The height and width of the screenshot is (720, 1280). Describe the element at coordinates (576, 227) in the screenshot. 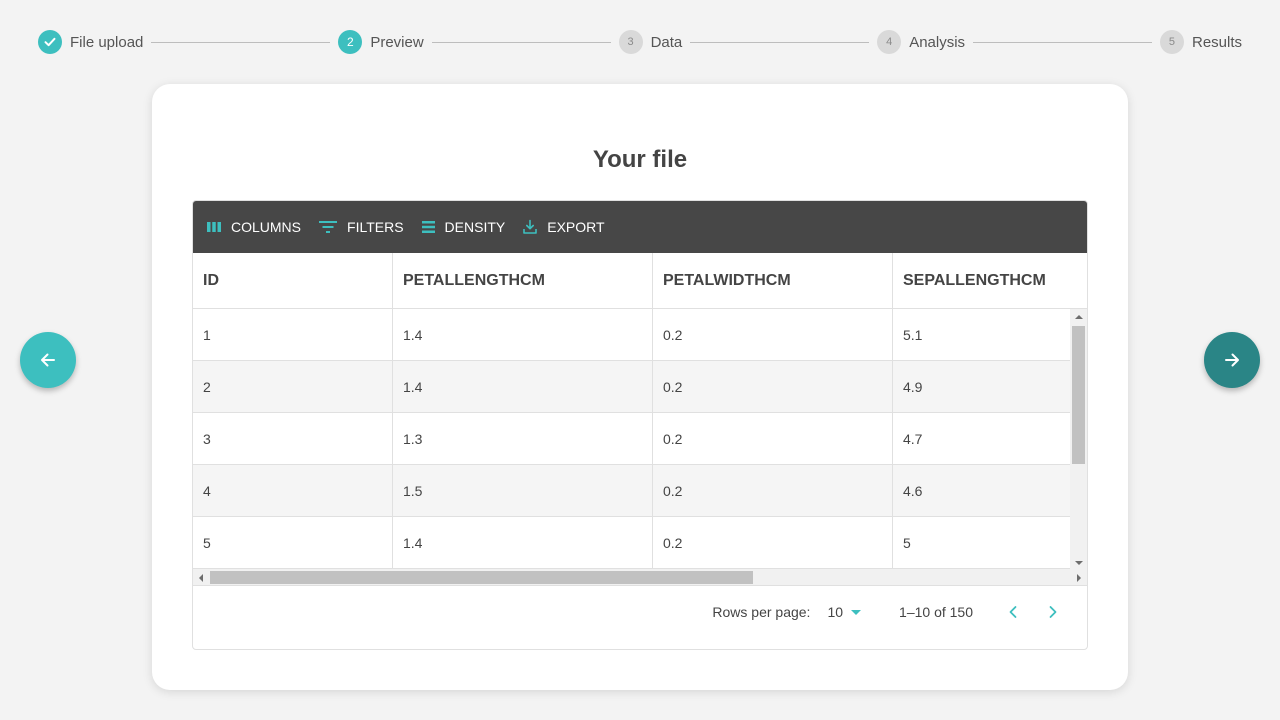

I see `export-label: EXPORT` at that location.